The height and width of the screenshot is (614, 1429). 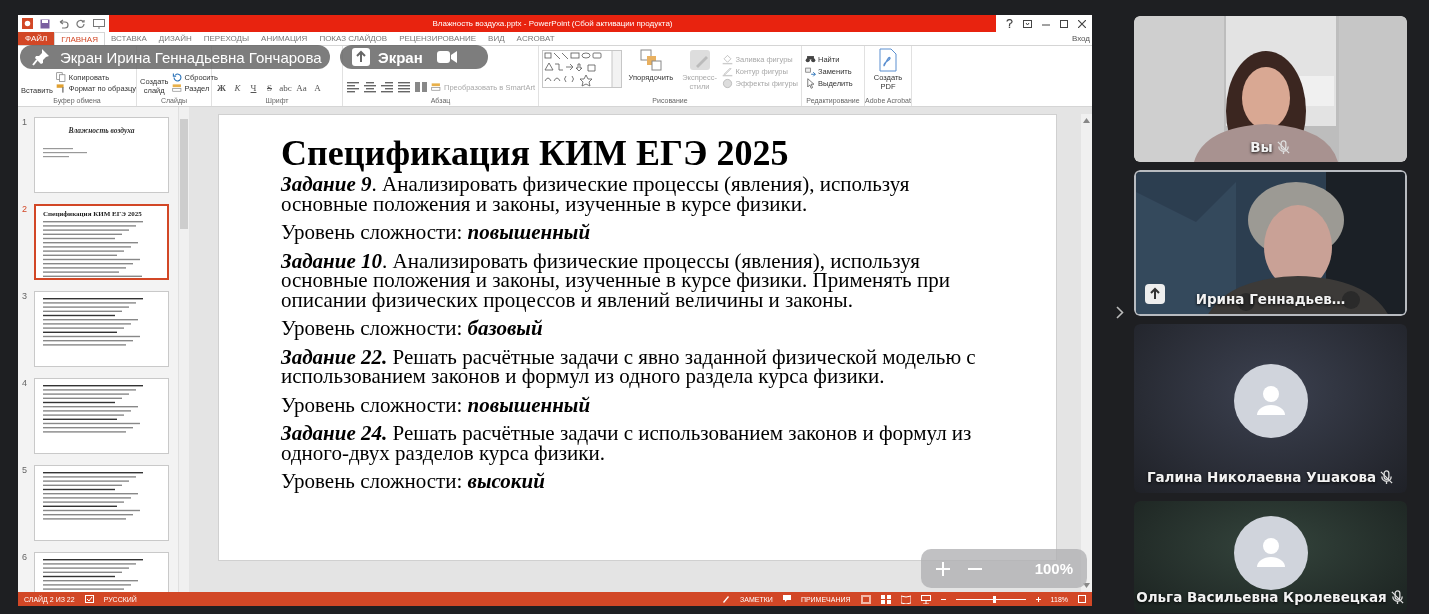 I want to click on reset-icon, so click(x=177, y=77).